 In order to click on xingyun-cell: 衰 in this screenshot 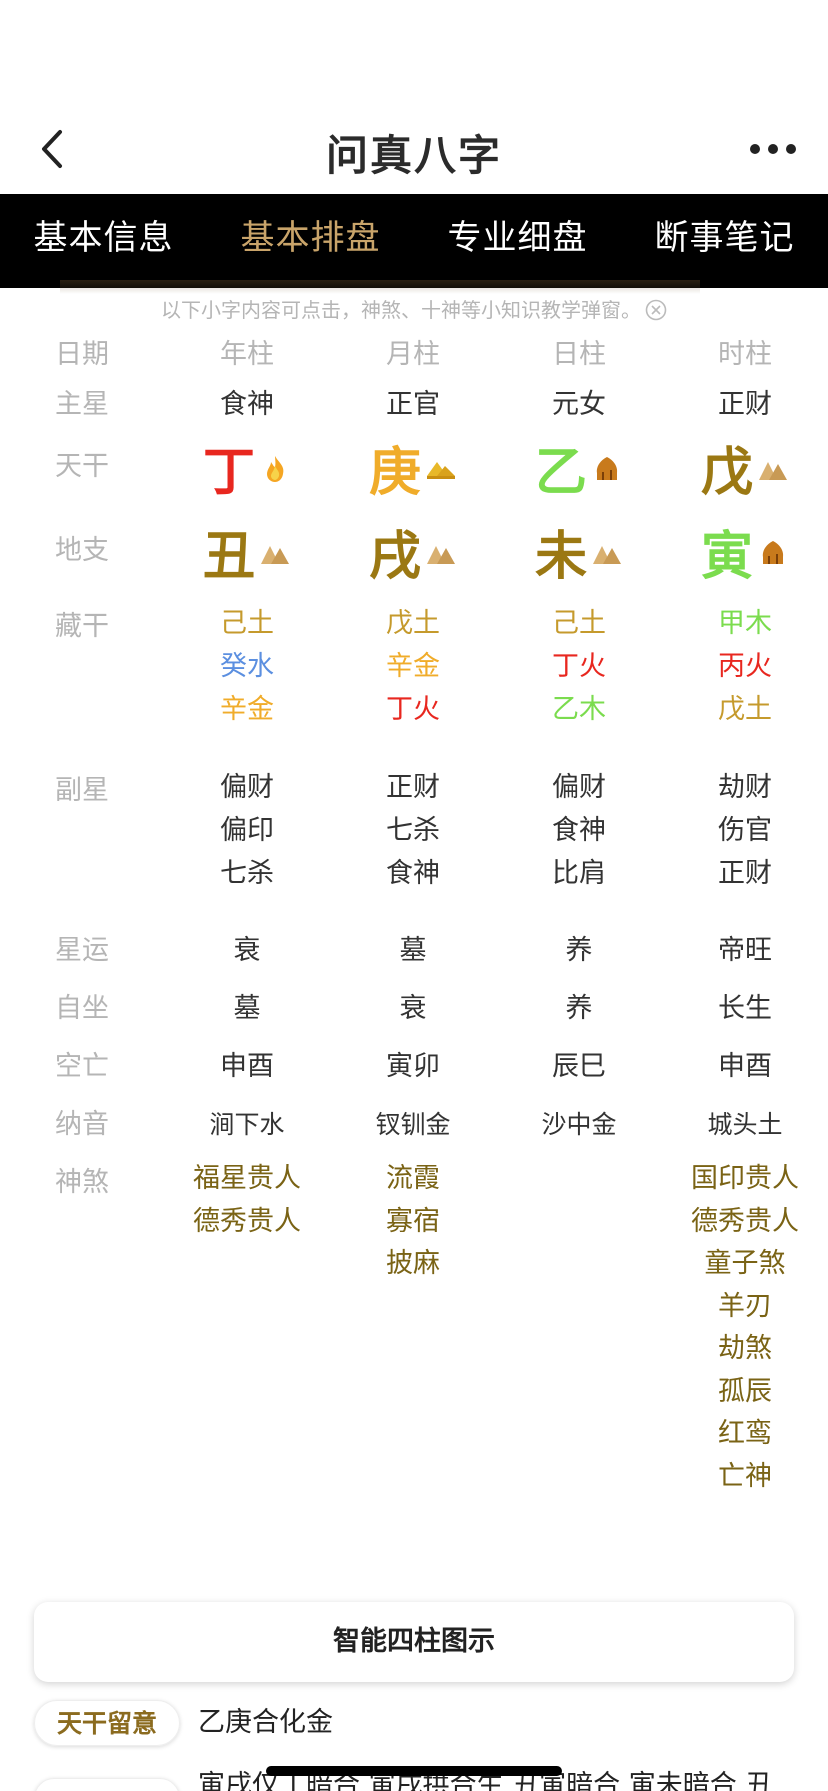, I will do `click(247, 950)`.